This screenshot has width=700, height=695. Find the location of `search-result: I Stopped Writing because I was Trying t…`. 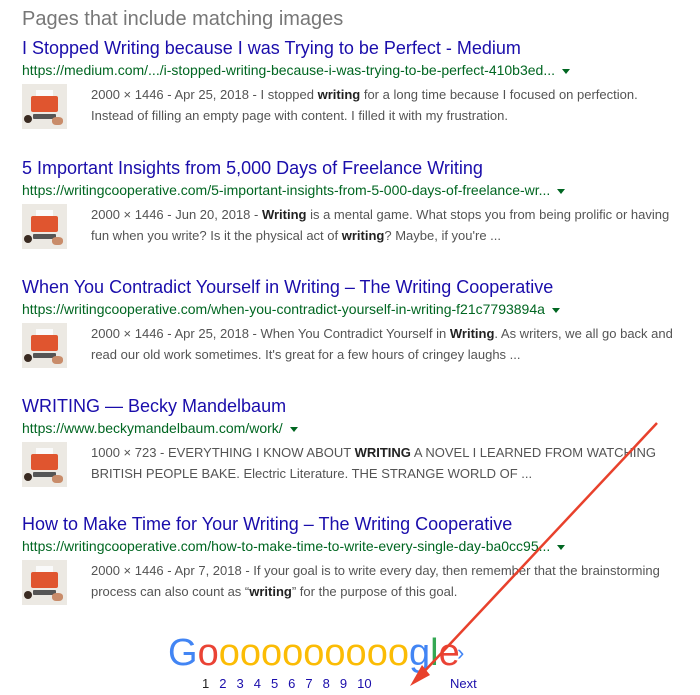

search-result: I Stopped Writing because I was Trying t… is located at coordinates (352, 83).